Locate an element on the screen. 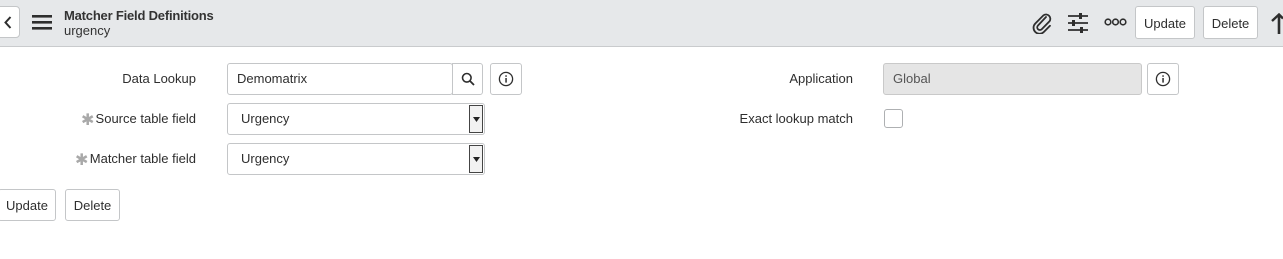 The width and height of the screenshot is (1283, 259). source-table-field-select: Urgency is located at coordinates (356, 119).